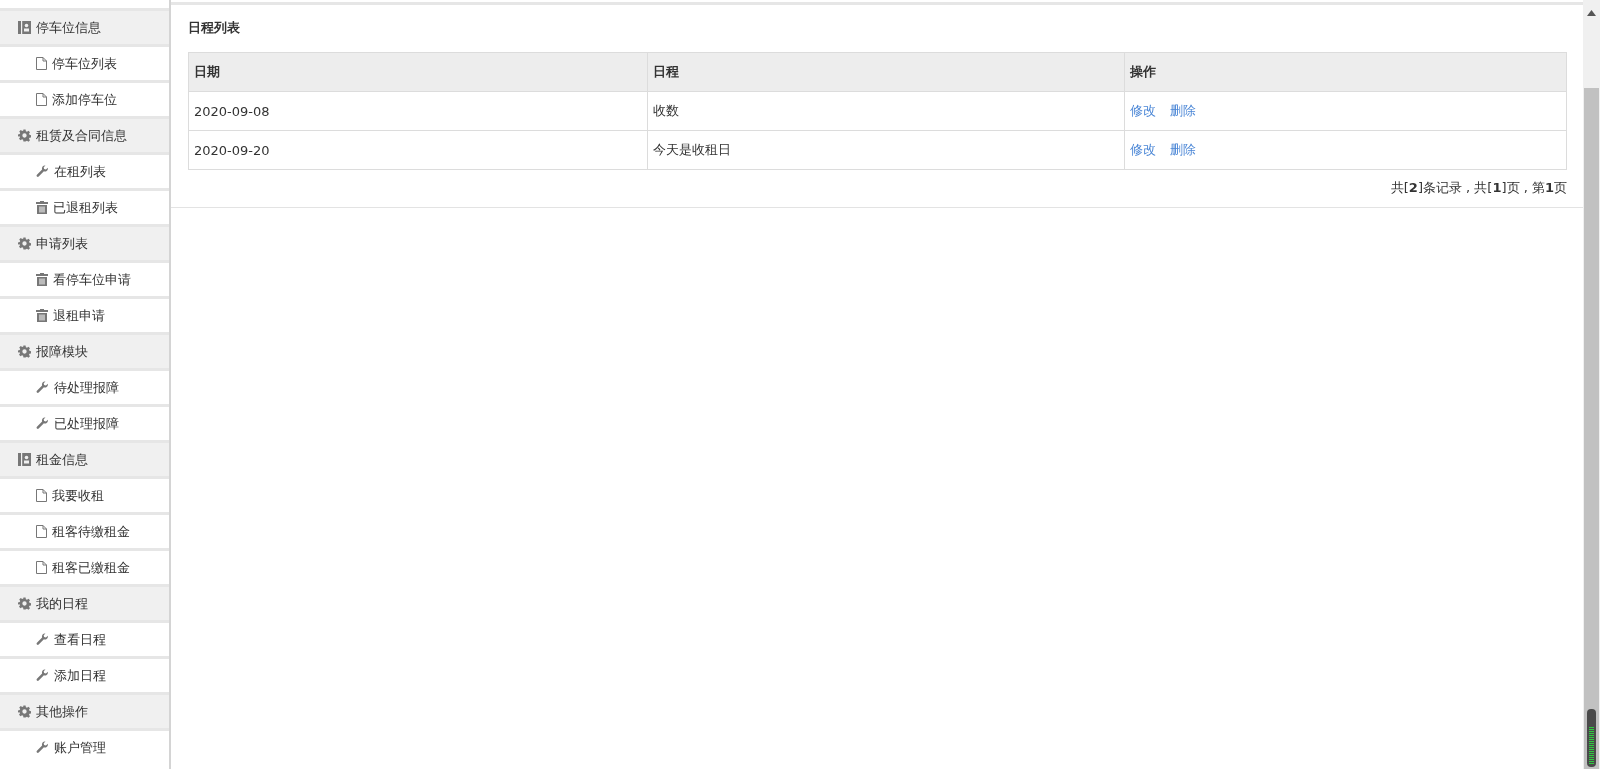 This screenshot has width=1600, height=769. What do you see at coordinates (84, 26) in the screenshot?
I see `sidebar-group: 停车位信息` at bounding box center [84, 26].